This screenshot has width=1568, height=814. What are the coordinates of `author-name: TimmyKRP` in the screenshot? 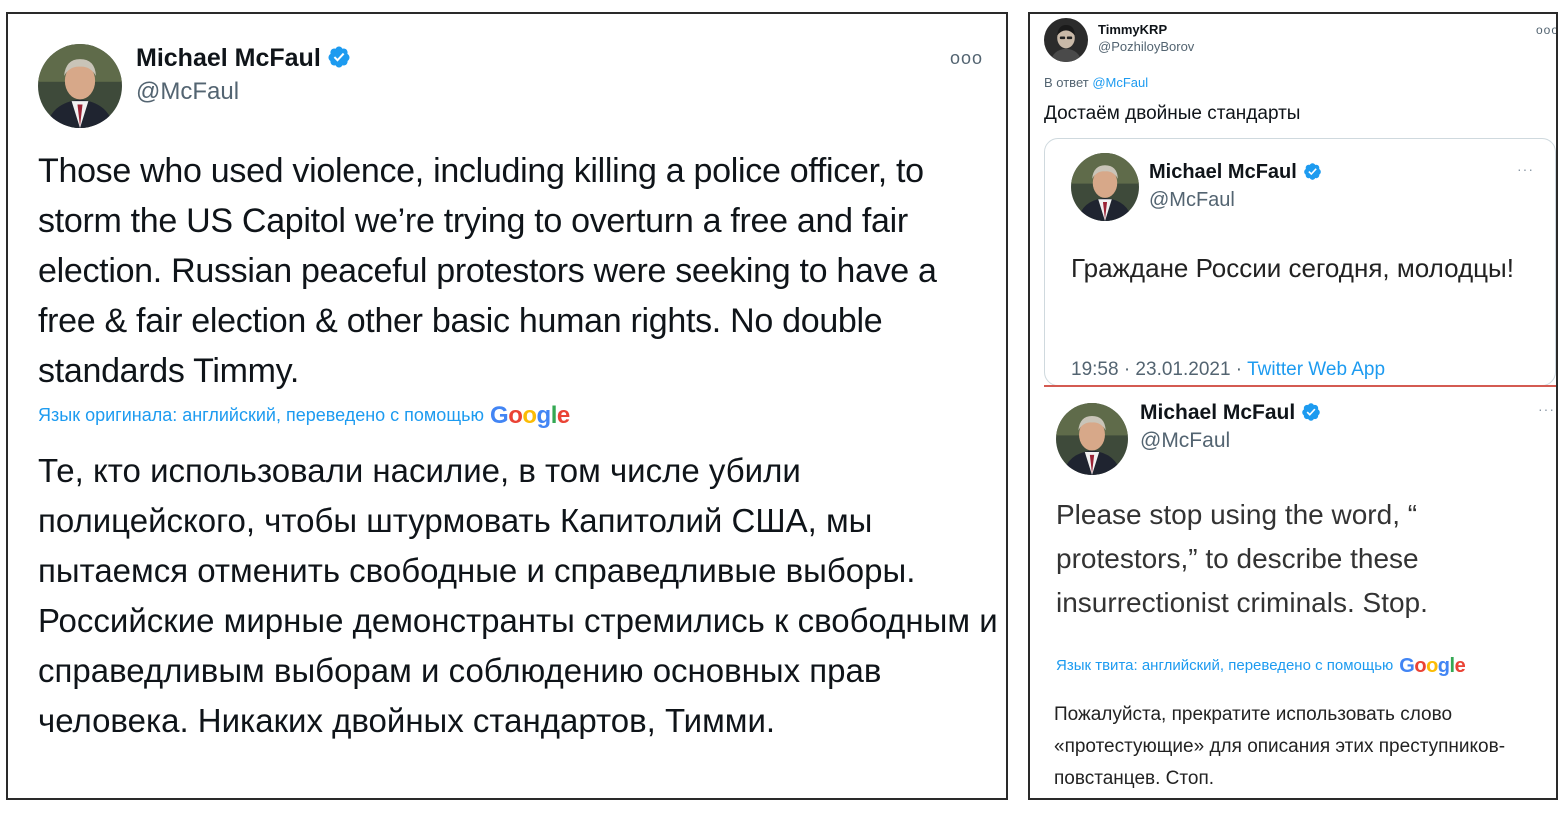 It's located at (1132, 29).